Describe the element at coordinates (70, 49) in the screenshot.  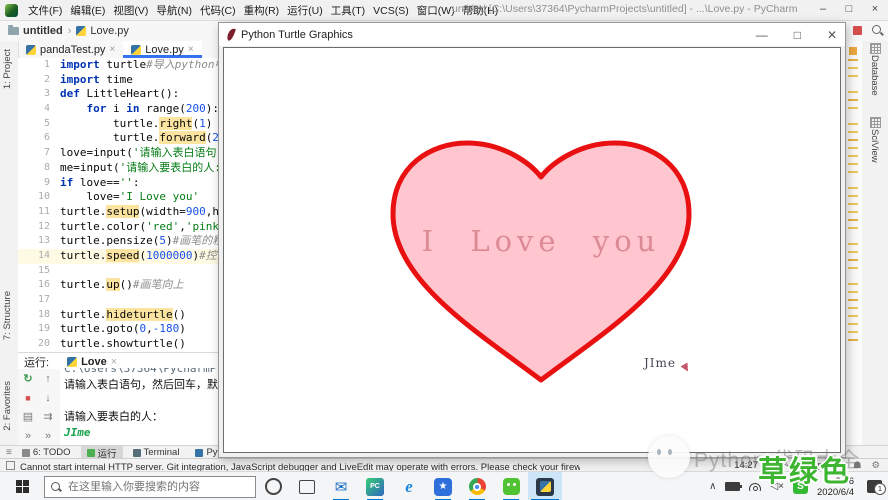
I see `tab-pandatest-py: pandaTest.py ×` at that location.